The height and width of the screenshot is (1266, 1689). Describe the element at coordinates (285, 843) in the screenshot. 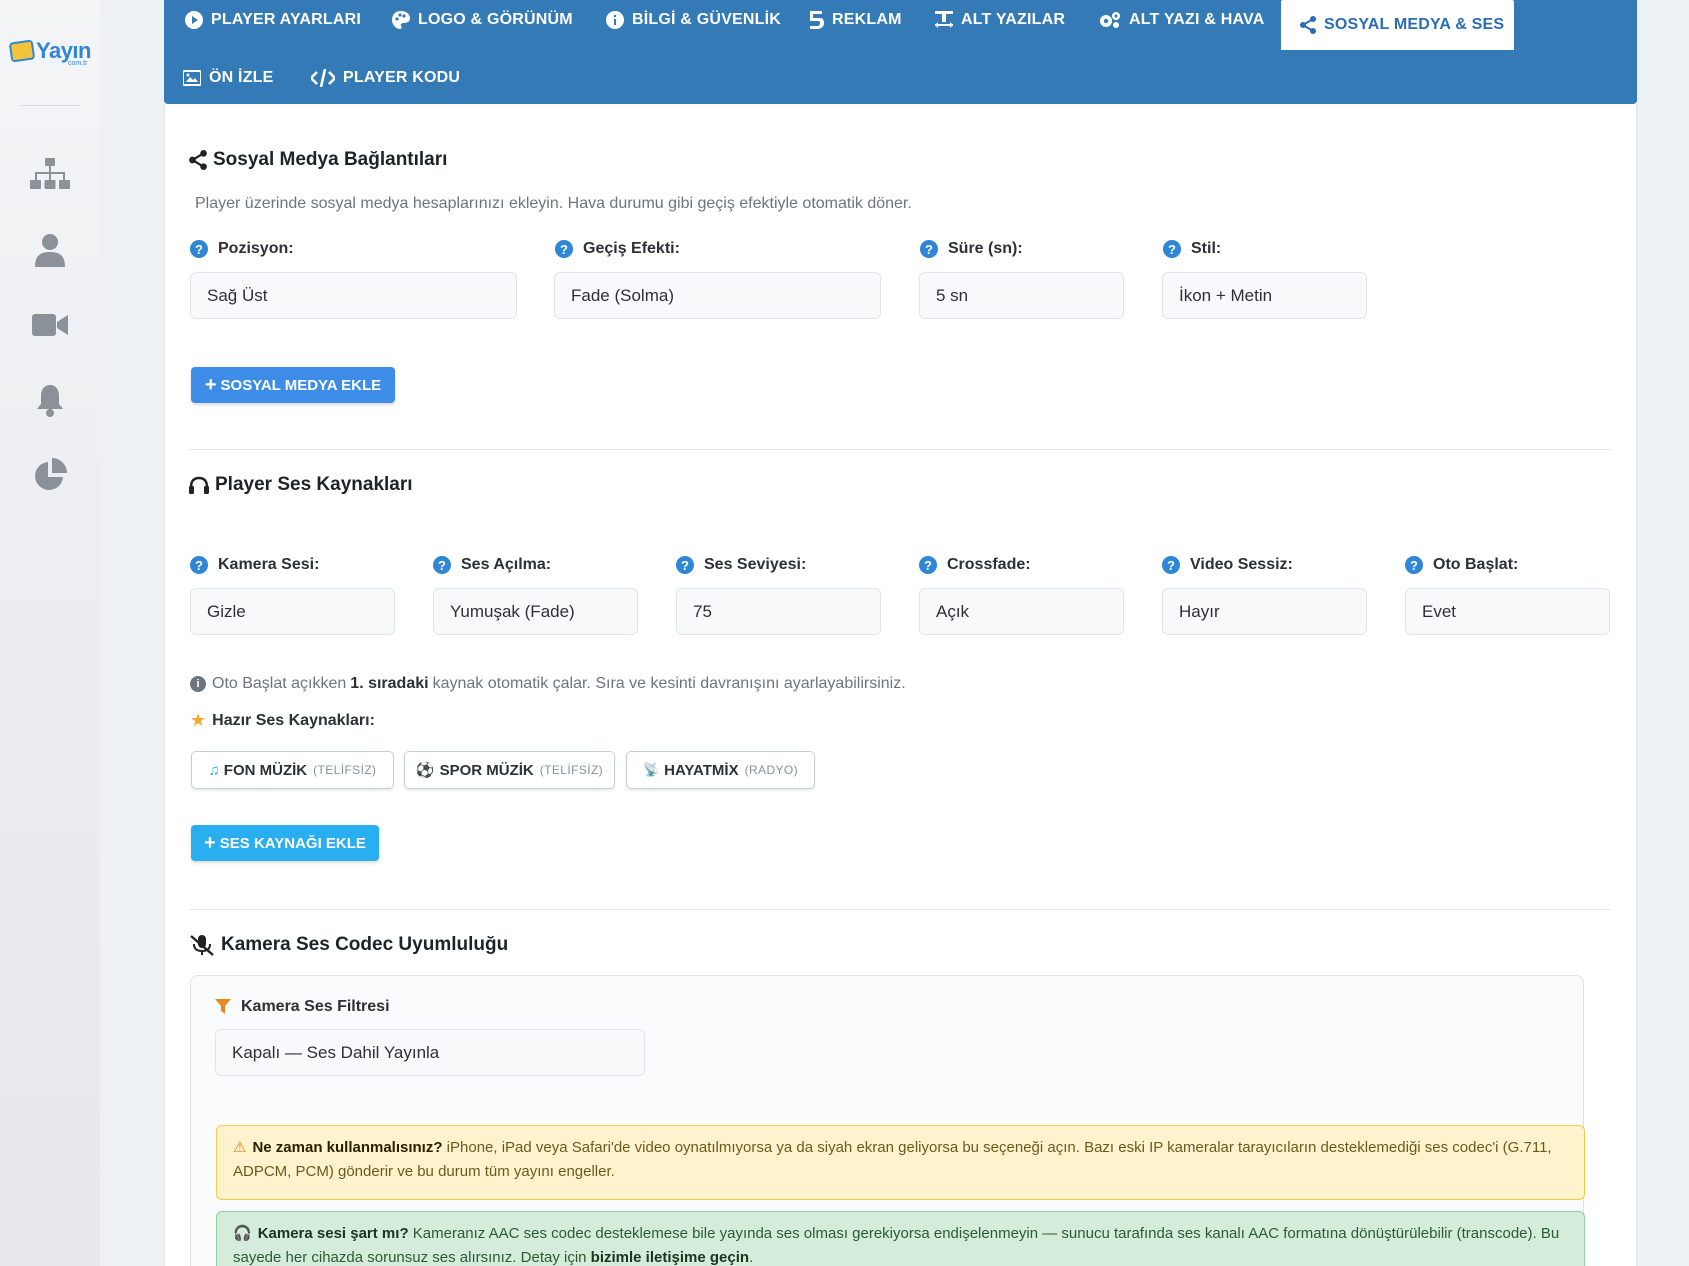

I see `add-audio-source-button: + SES KAYNAĞI EKLE` at that location.